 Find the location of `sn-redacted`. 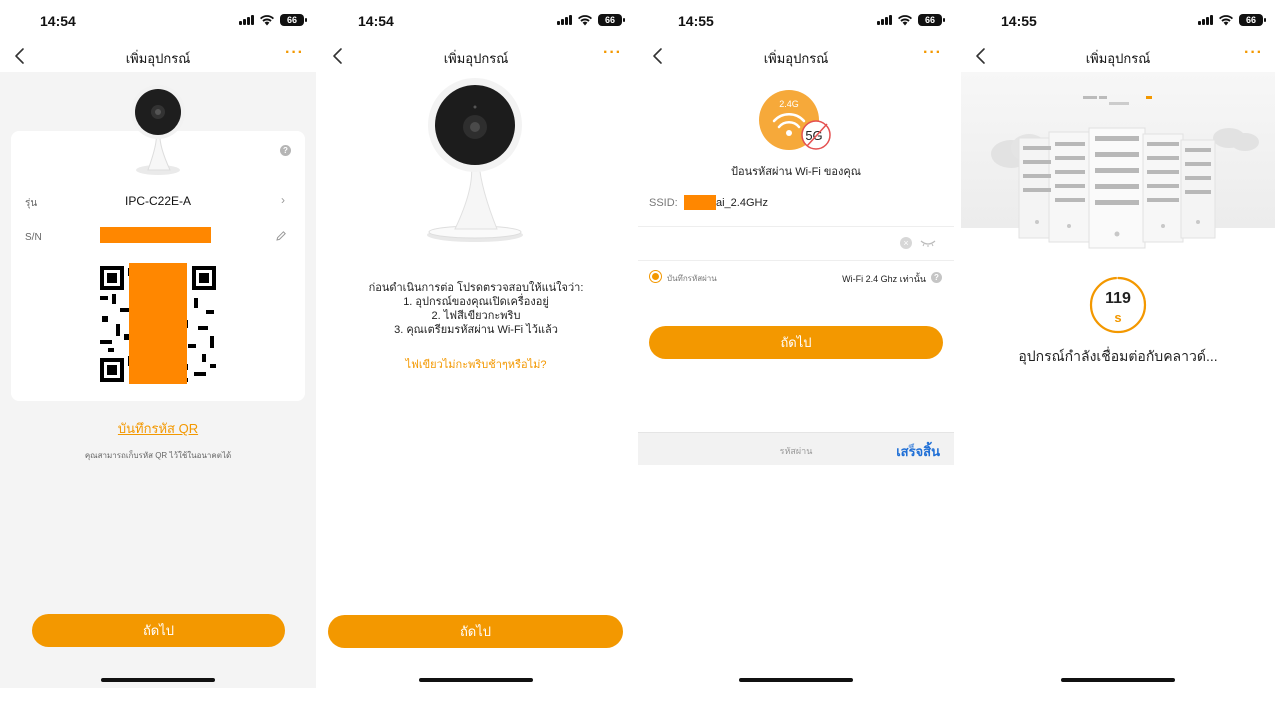

sn-redacted is located at coordinates (155, 235).